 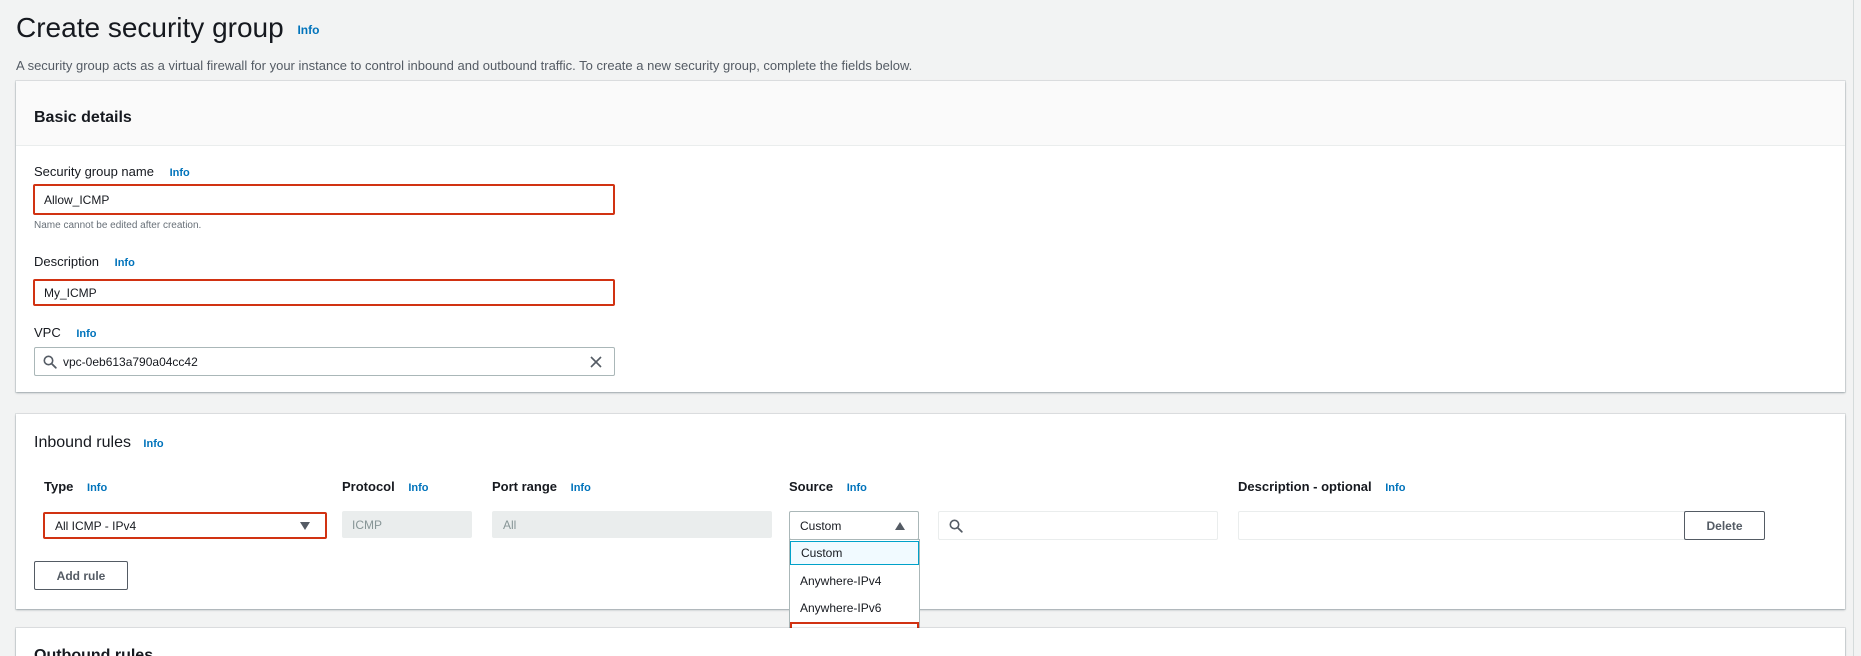 What do you see at coordinates (324, 292) in the screenshot?
I see `description-input: My_ICMP` at bounding box center [324, 292].